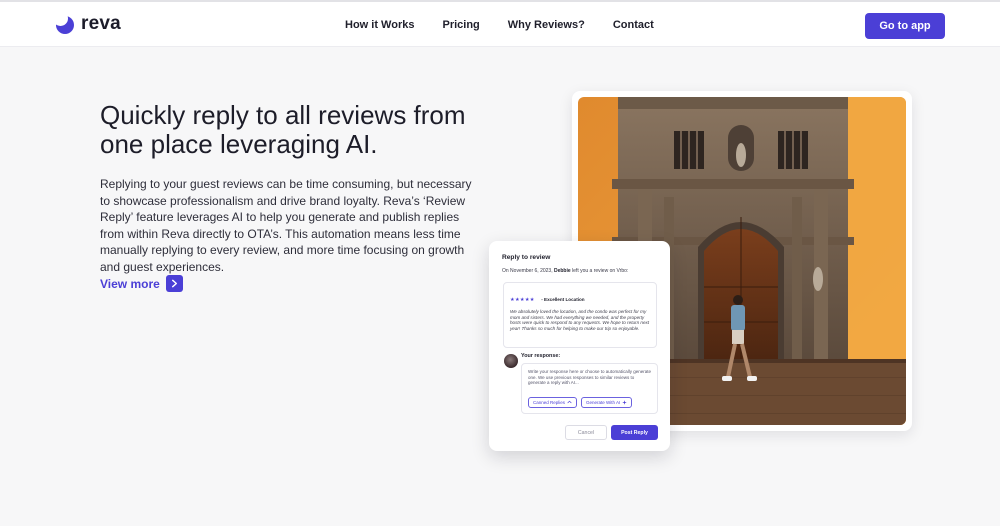  I want to click on review-title: - Excellent Location, so click(563, 299).